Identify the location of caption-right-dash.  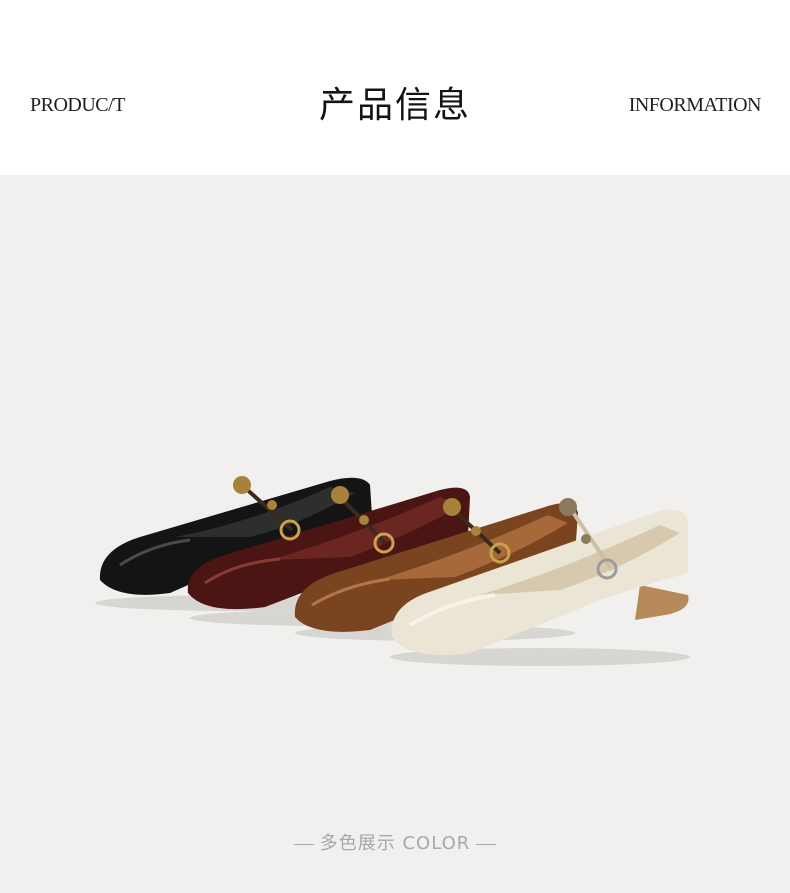
(486, 844).